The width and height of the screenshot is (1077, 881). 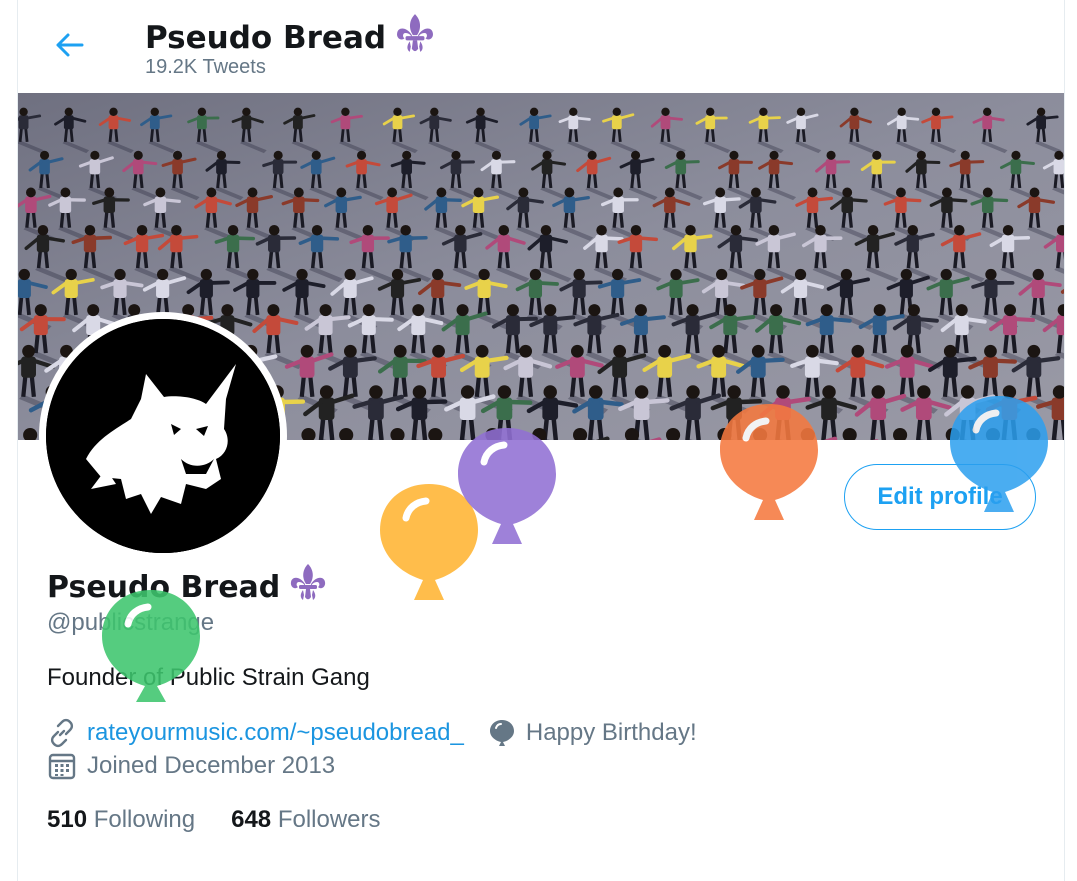 What do you see at coordinates (8, 440) in the screenshot?
I see `page-margin` at bounding box center [8, 440].